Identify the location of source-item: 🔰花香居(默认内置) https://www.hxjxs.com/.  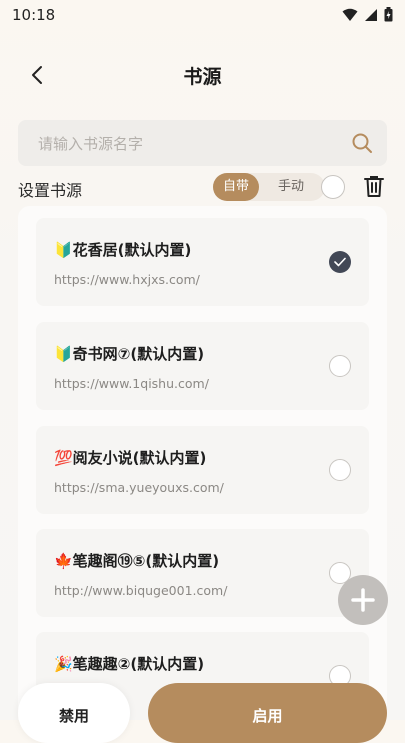
(202, 262).